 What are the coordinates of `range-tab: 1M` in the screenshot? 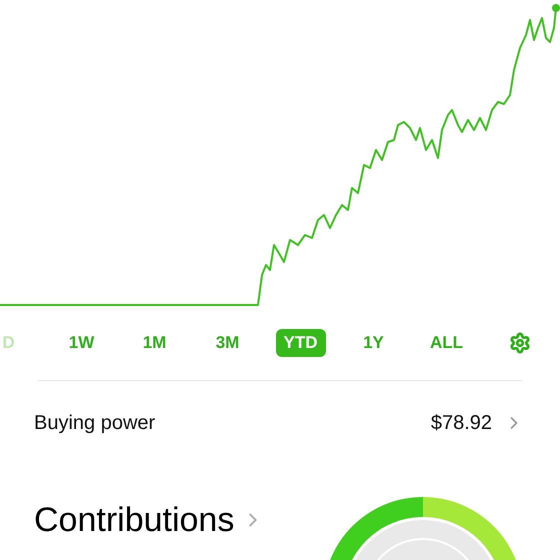 It's located at (154, 343).